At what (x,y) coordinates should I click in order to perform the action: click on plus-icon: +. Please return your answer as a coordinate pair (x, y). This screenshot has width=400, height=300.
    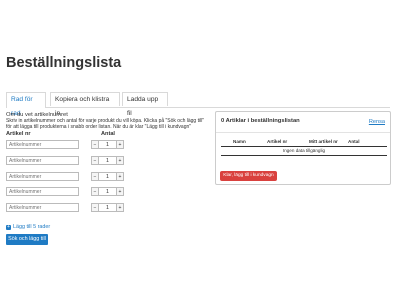
    Looking at the image, I should click on (8, 227).